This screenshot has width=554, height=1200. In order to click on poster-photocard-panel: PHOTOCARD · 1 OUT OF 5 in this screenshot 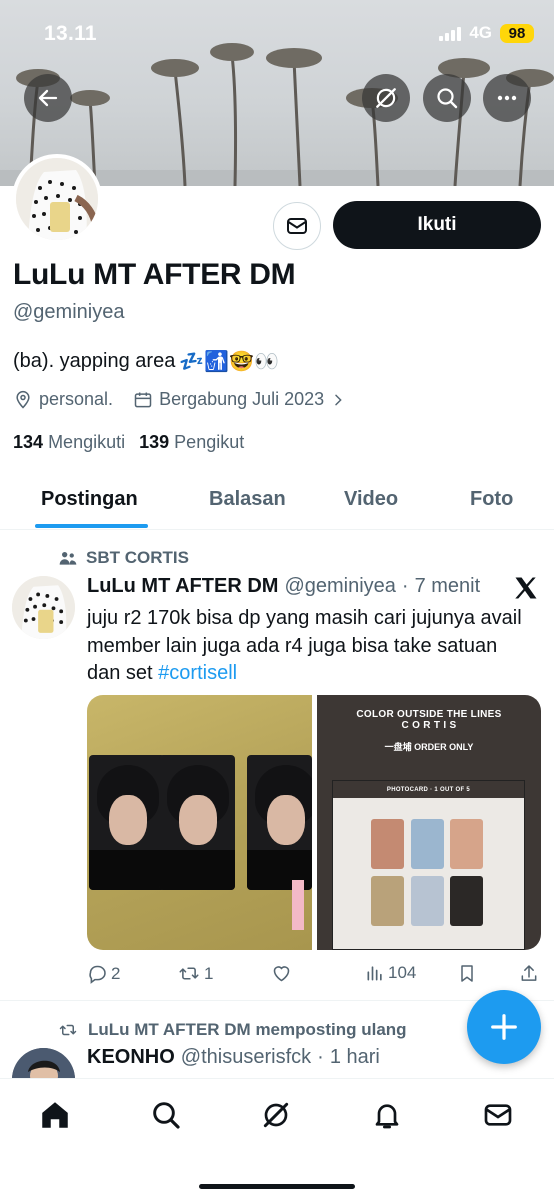, I will do `click(428, 865)`.